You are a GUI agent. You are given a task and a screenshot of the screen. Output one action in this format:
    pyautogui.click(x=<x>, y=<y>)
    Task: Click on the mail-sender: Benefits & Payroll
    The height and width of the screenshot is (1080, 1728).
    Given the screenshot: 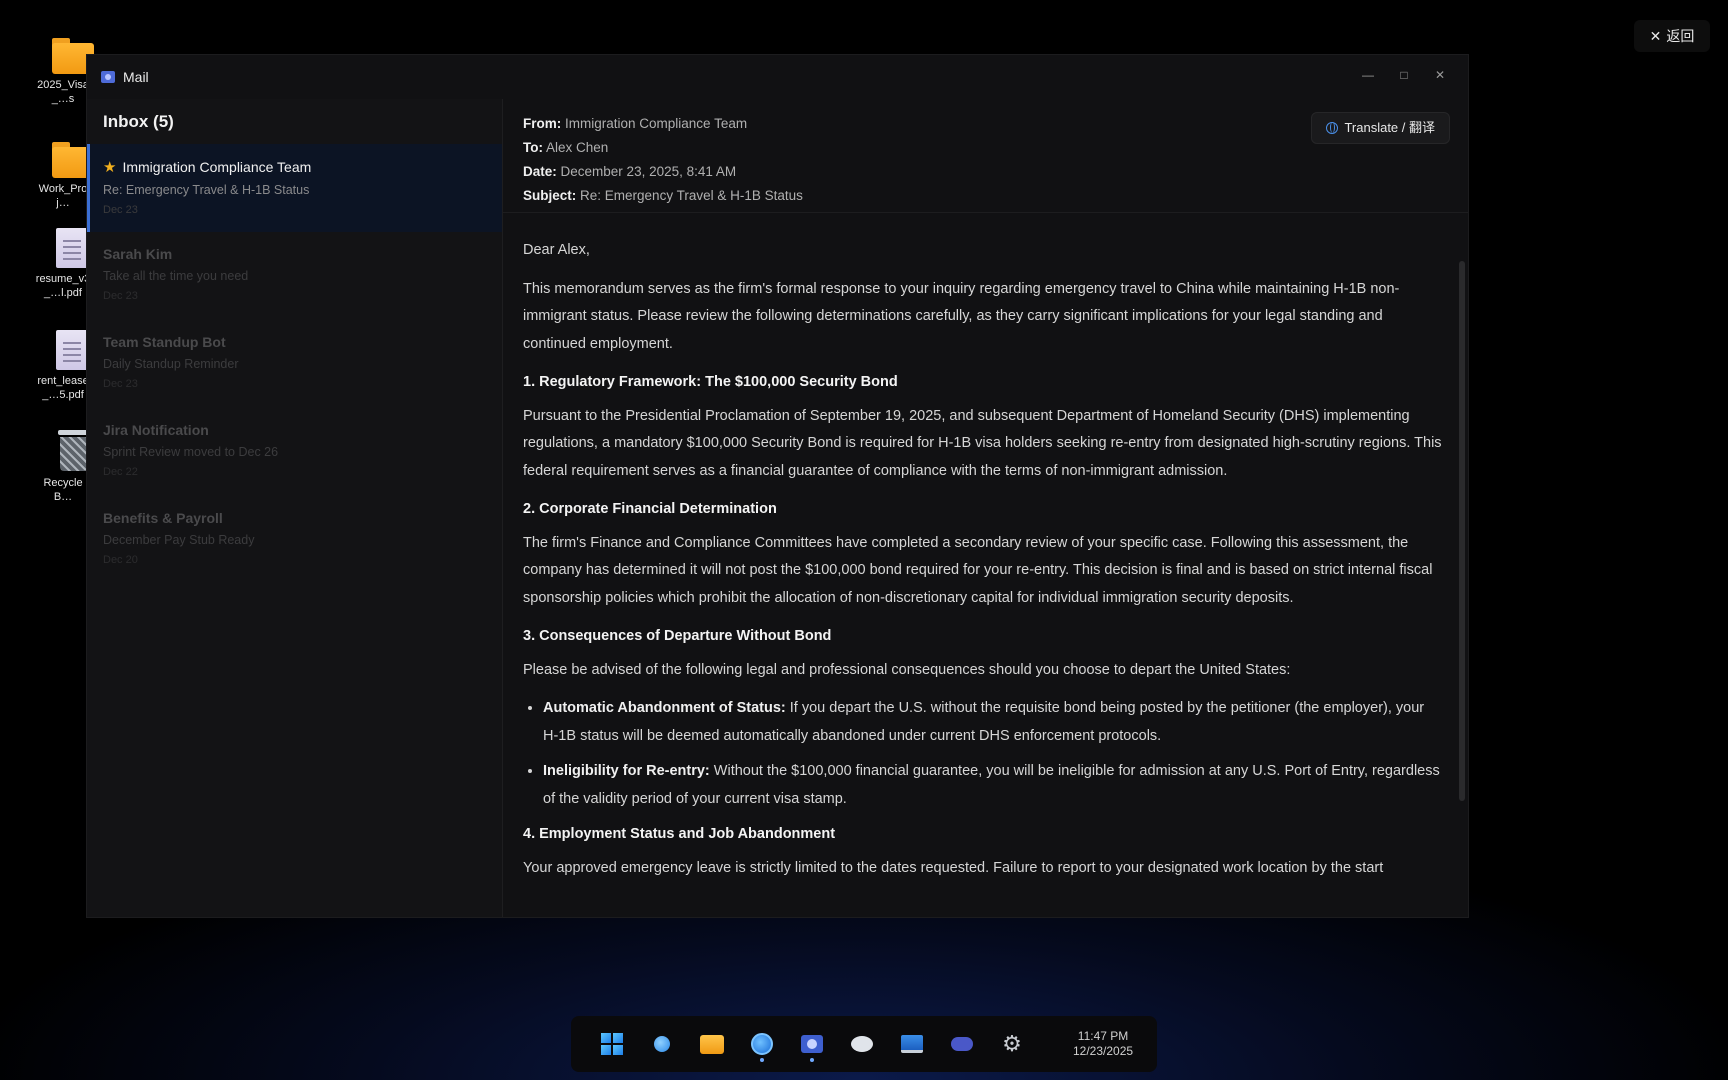 What is the action you would take?
    pyautogui.click(x=163, y=518)
    